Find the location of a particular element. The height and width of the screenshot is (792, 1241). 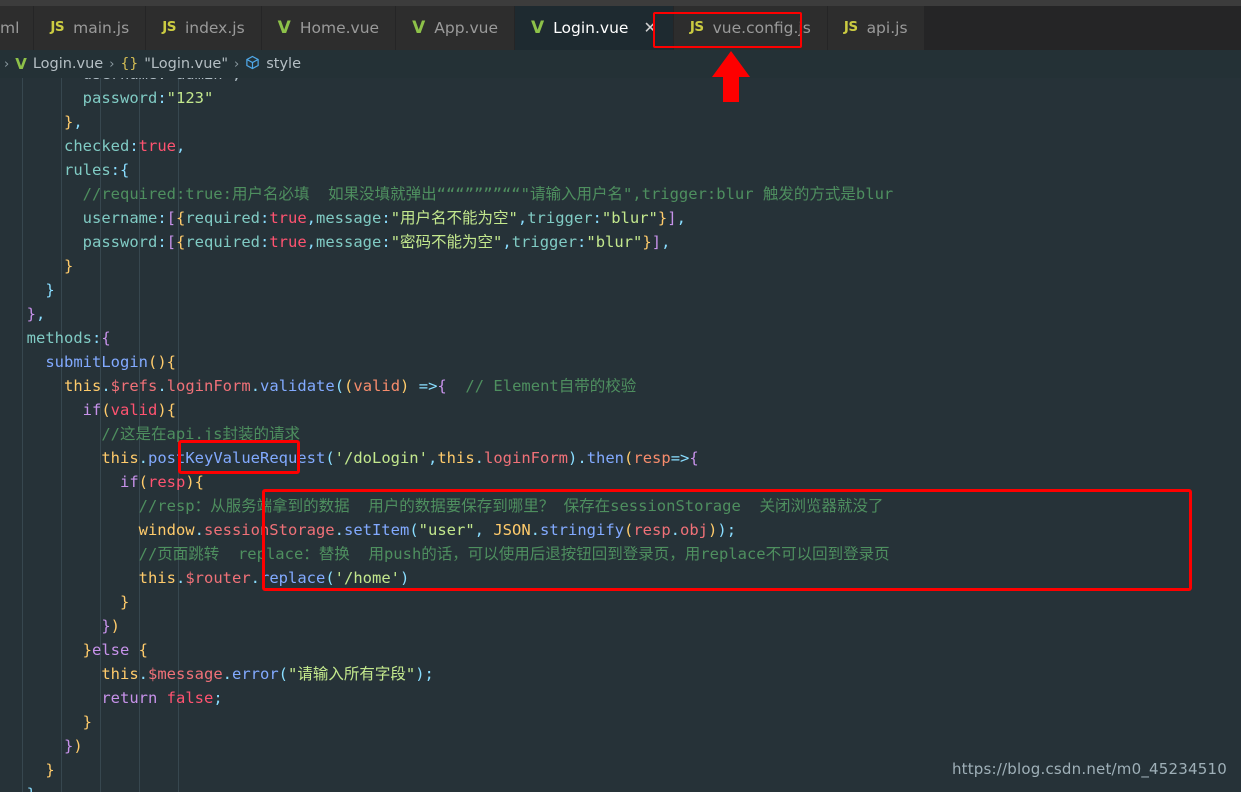

code-line: this.$message.error("请输入所有字段"); is located at coordinates (446, 674).